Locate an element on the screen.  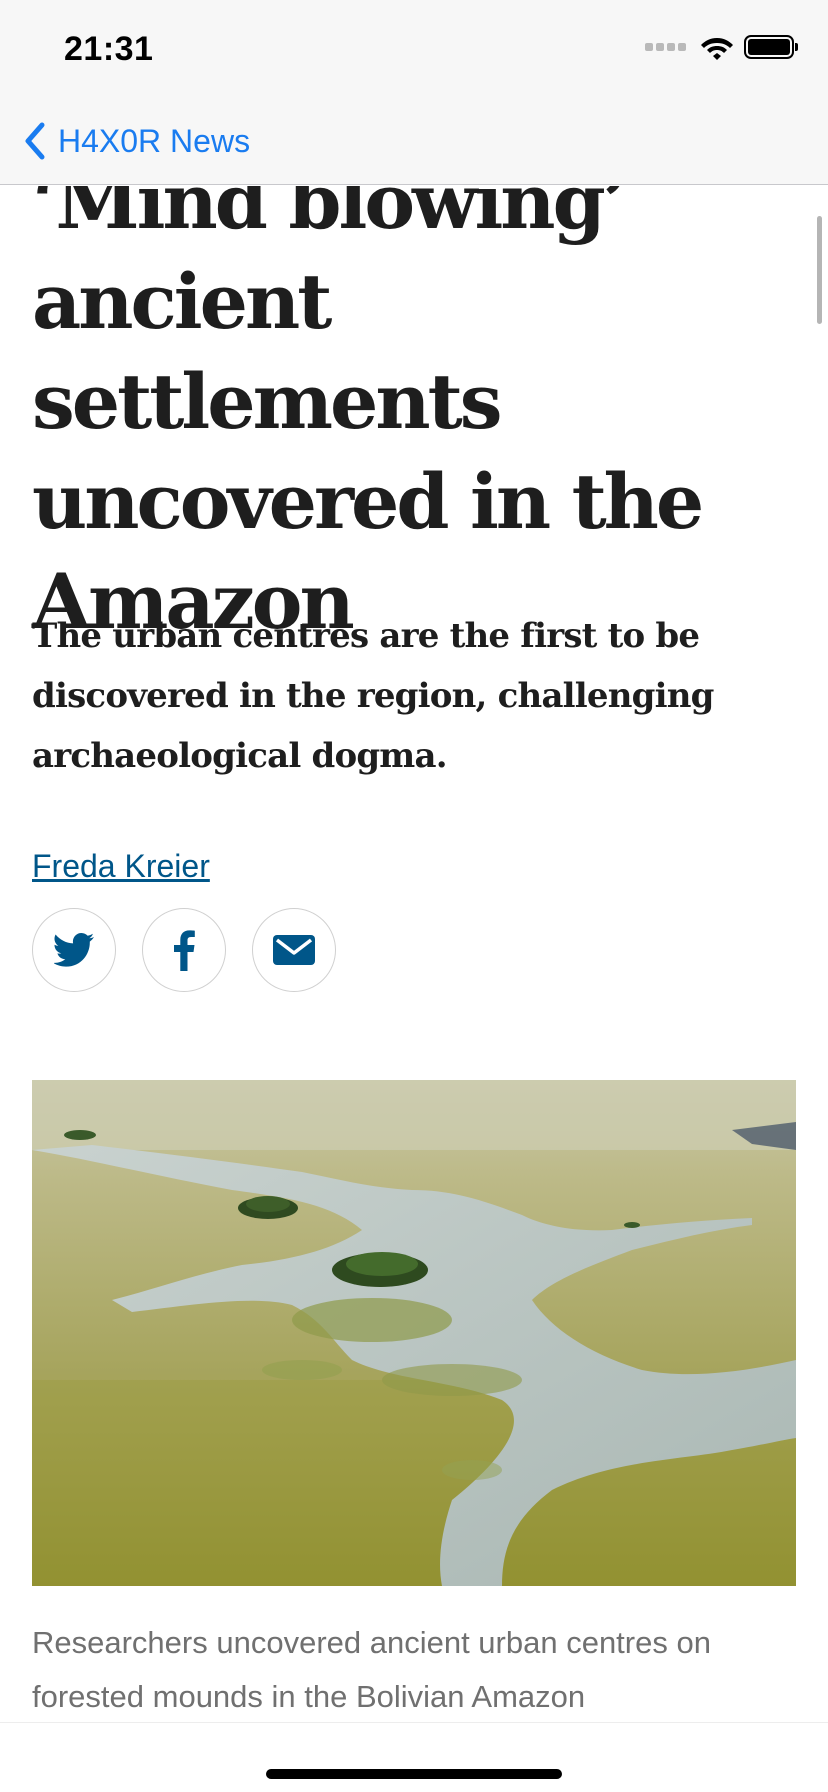
chevron-left-icon is located at coordinates (35, 141).